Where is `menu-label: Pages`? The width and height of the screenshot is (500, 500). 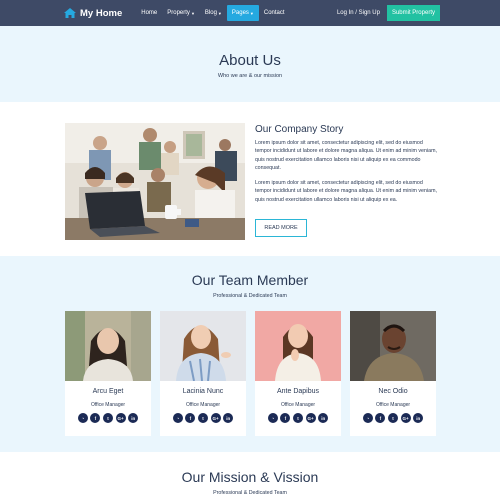
menu-label: Pages is located at coordinates (240, 13).